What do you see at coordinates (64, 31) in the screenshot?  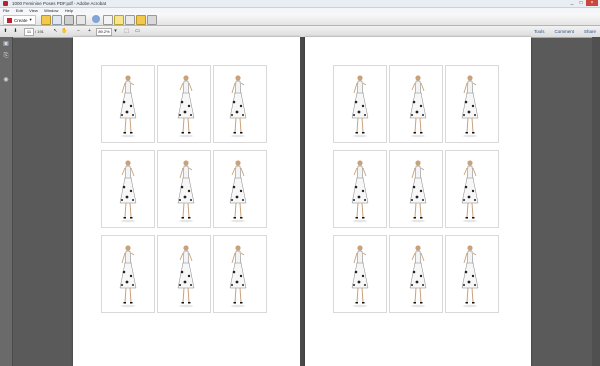 I see `hand-tool-icon: ✋` at bounding box center [64, 31].